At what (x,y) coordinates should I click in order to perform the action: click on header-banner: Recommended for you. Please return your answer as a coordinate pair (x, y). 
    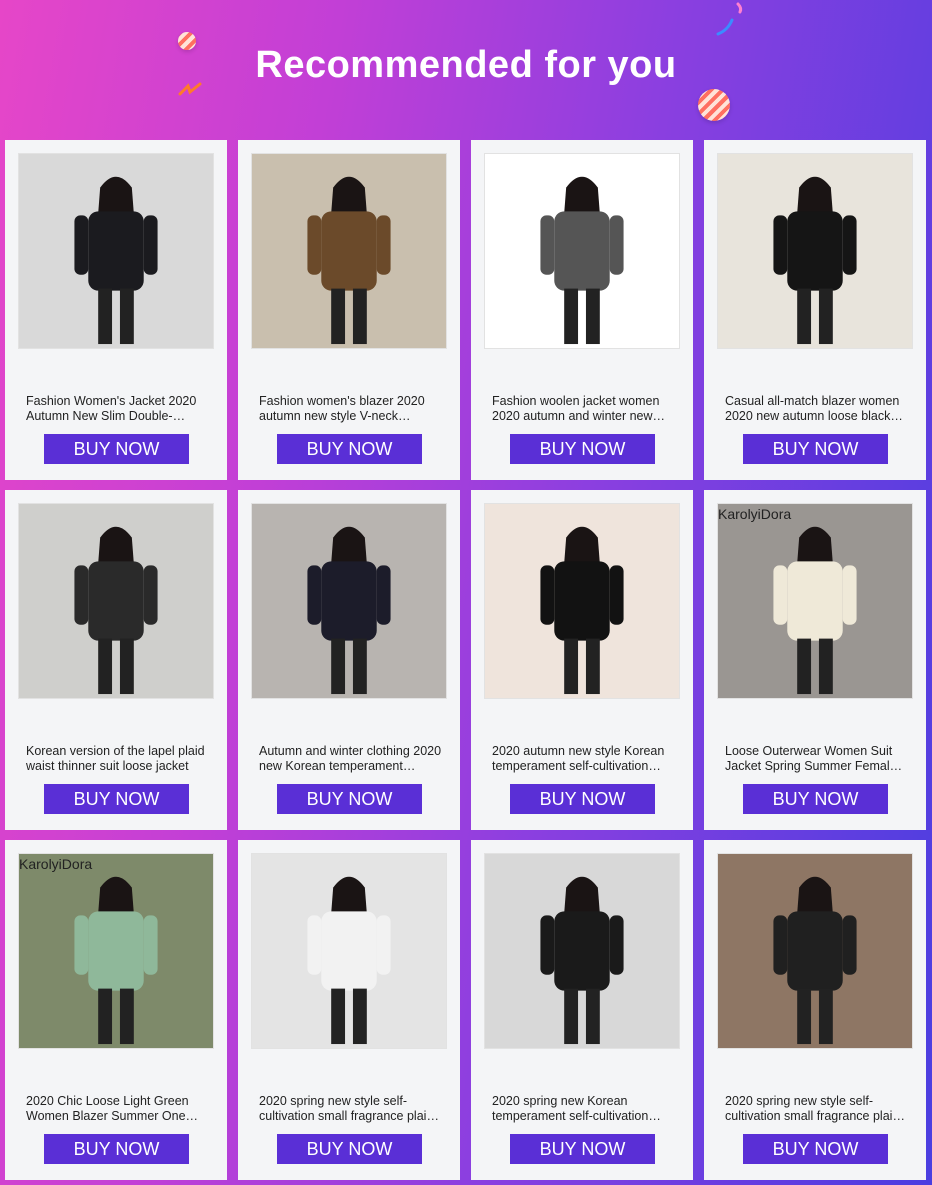
    Looking at the image, I should click on (466, 70).